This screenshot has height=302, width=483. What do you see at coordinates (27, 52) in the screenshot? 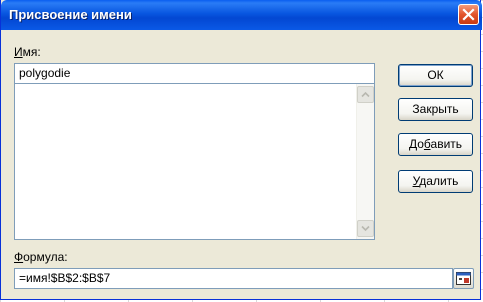
I see `name-label: Имя:` at bounding box center [27, 52].